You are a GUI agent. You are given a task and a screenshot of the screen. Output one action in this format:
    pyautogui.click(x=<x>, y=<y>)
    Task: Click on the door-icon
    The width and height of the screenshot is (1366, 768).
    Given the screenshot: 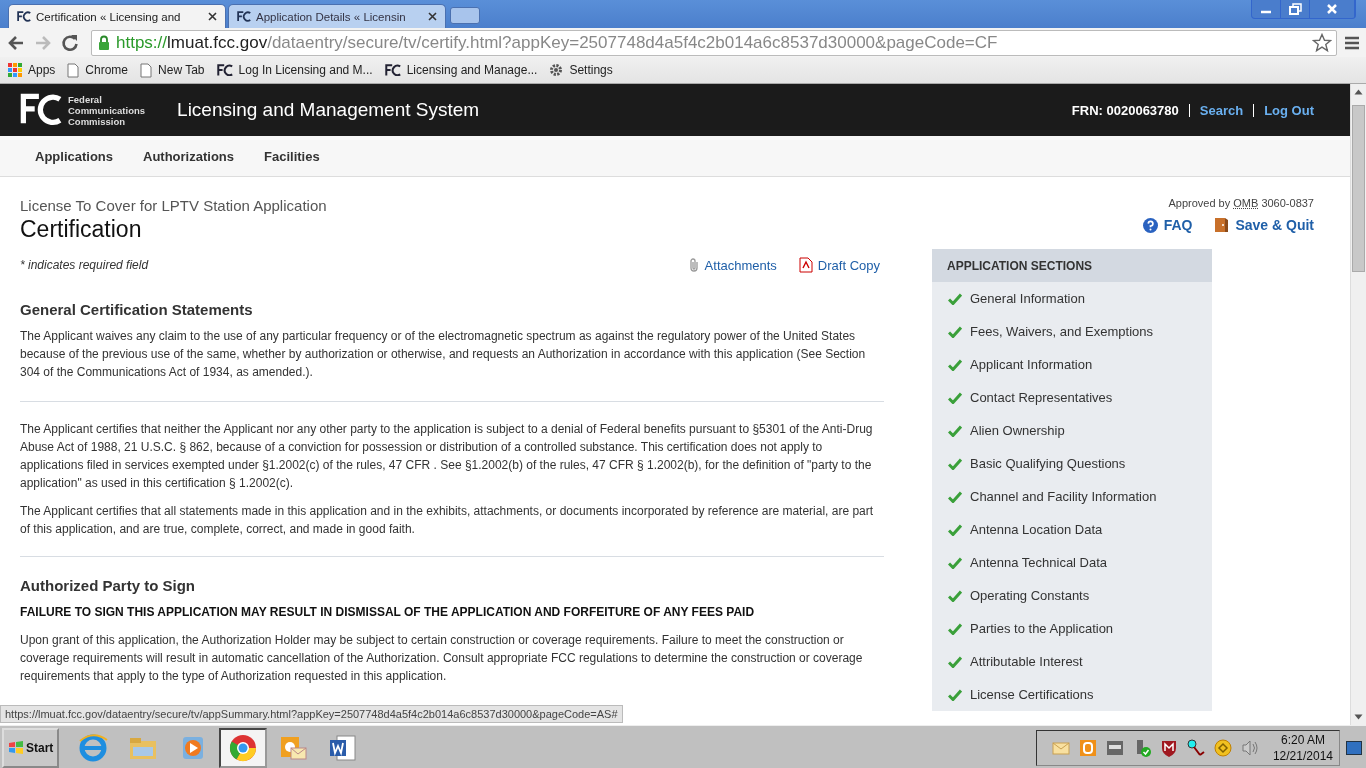 What is the action you would take?
    pyautogui.click(x=1222, y=225)
    